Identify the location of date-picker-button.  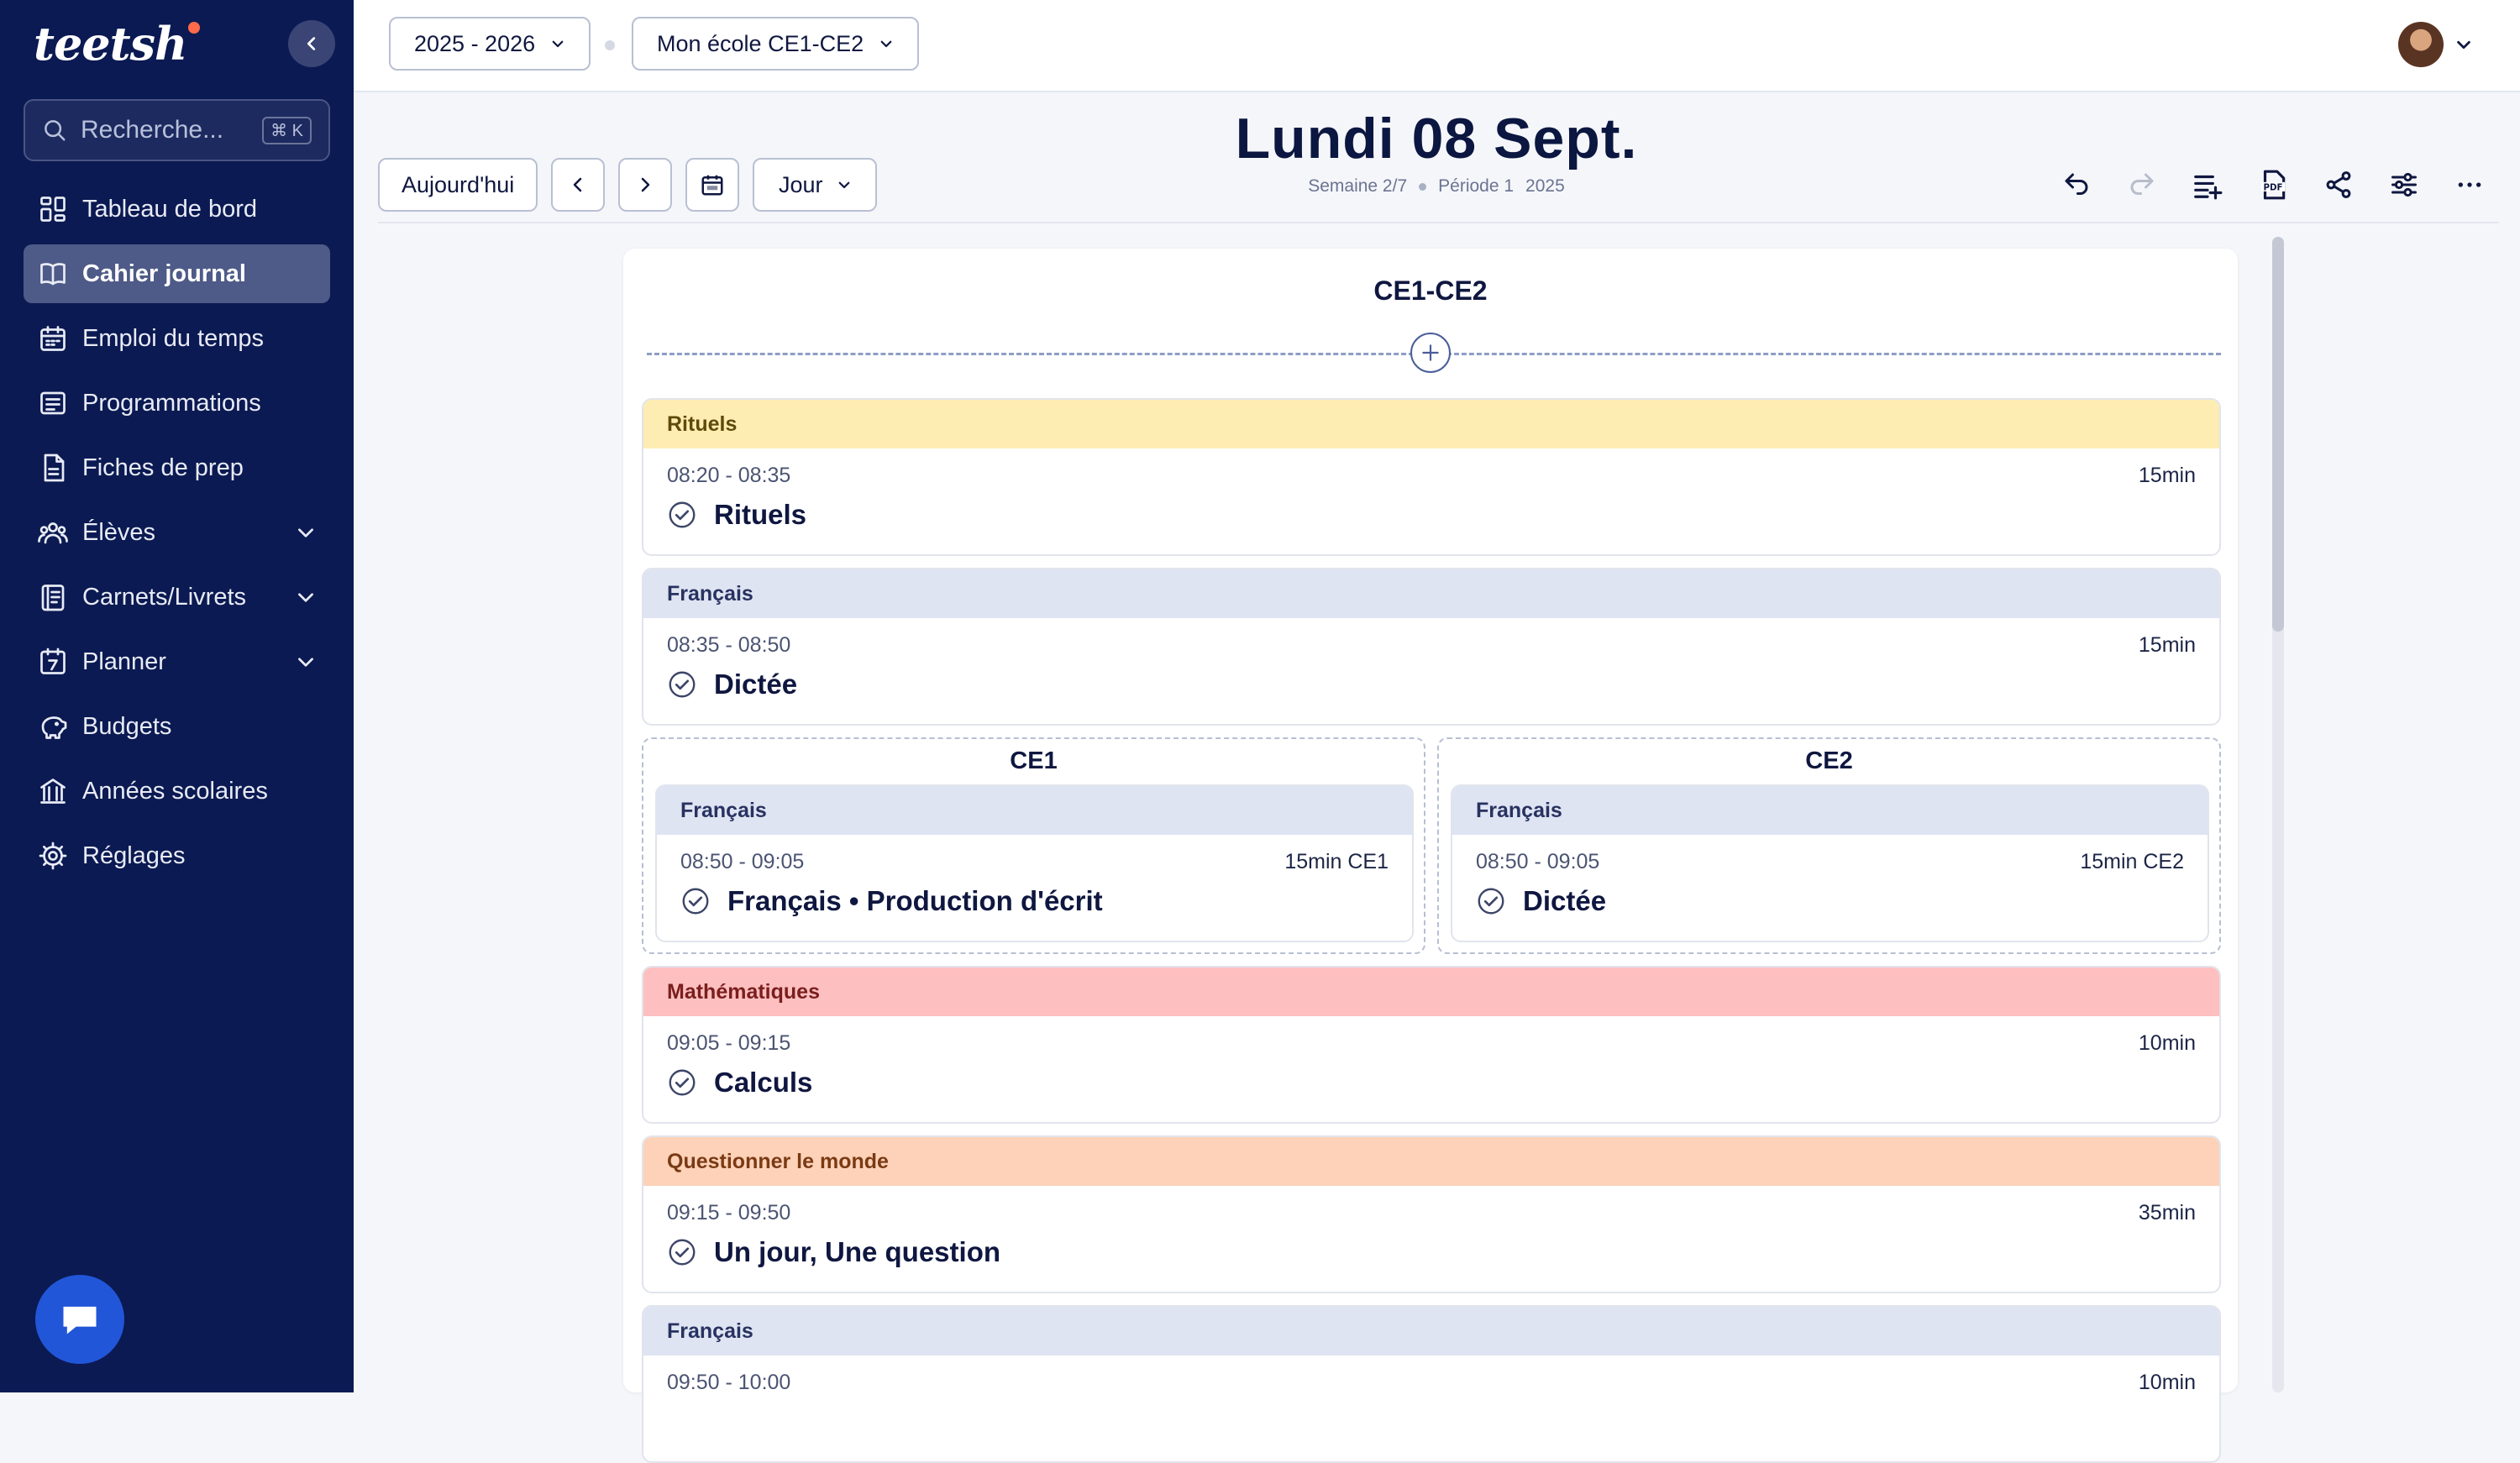
(712, 185).